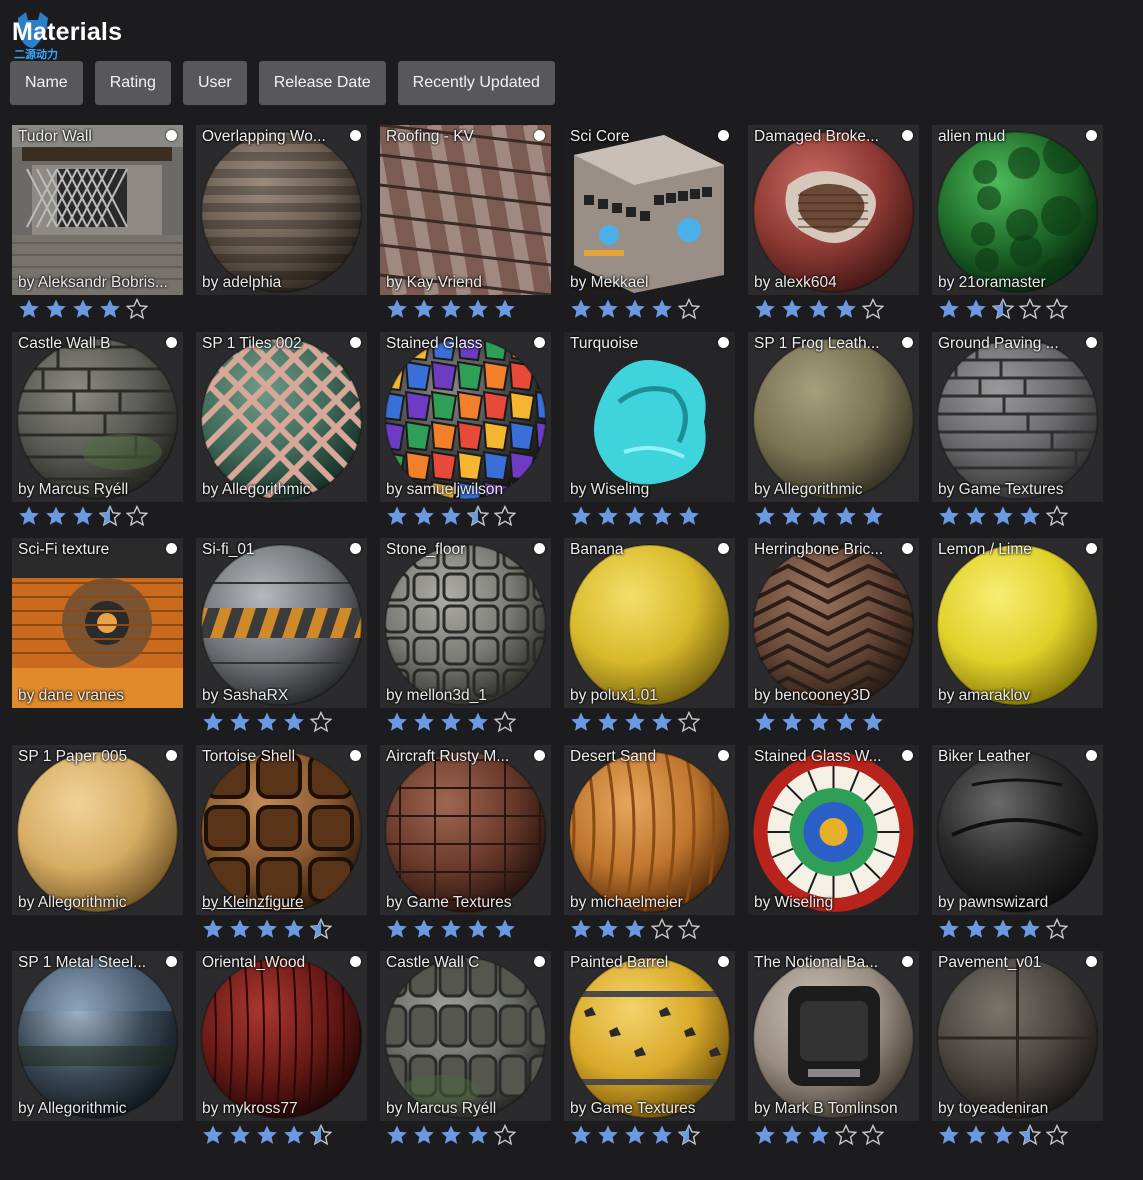 Image resolution: width=1143 pixels, height=1180 pixels. What do you see at coordinates (465, 641) in the screenshot?
I see `material-card: Stone_floor by mellon3d_1` at bounding box center [465, 641].